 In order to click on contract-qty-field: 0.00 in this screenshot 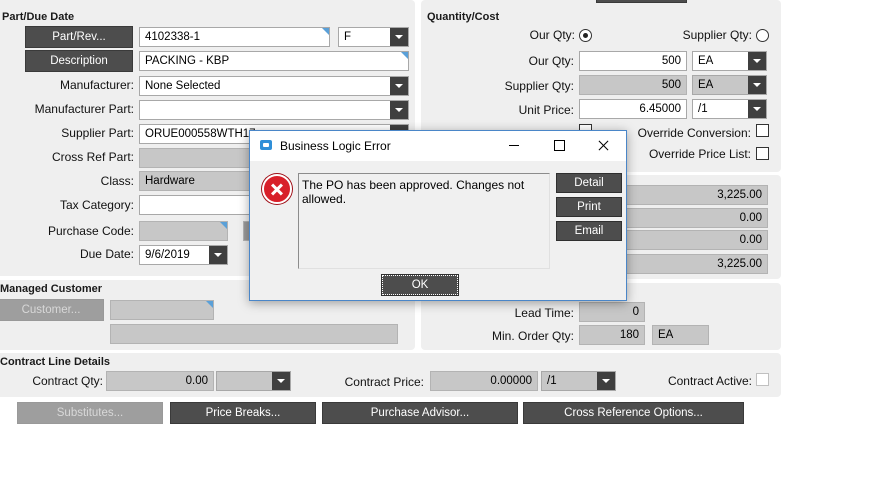, I will do `click(160, 381)`.